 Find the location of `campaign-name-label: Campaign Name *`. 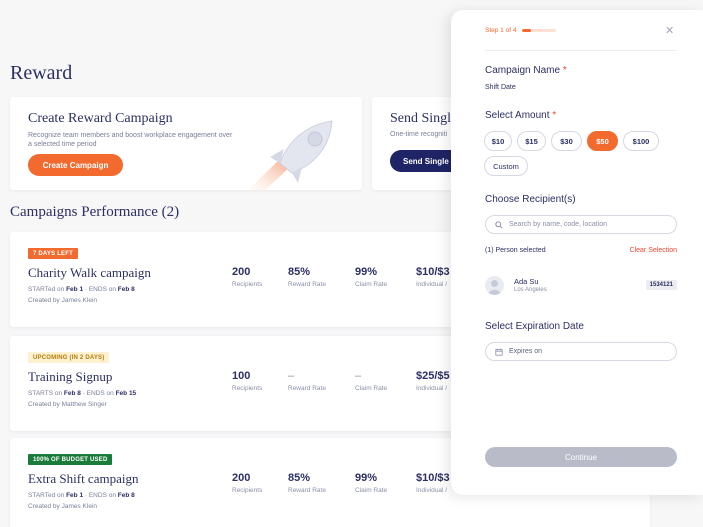

campaign-name-label: Campaign Name * is located at coordinates (526, 70).